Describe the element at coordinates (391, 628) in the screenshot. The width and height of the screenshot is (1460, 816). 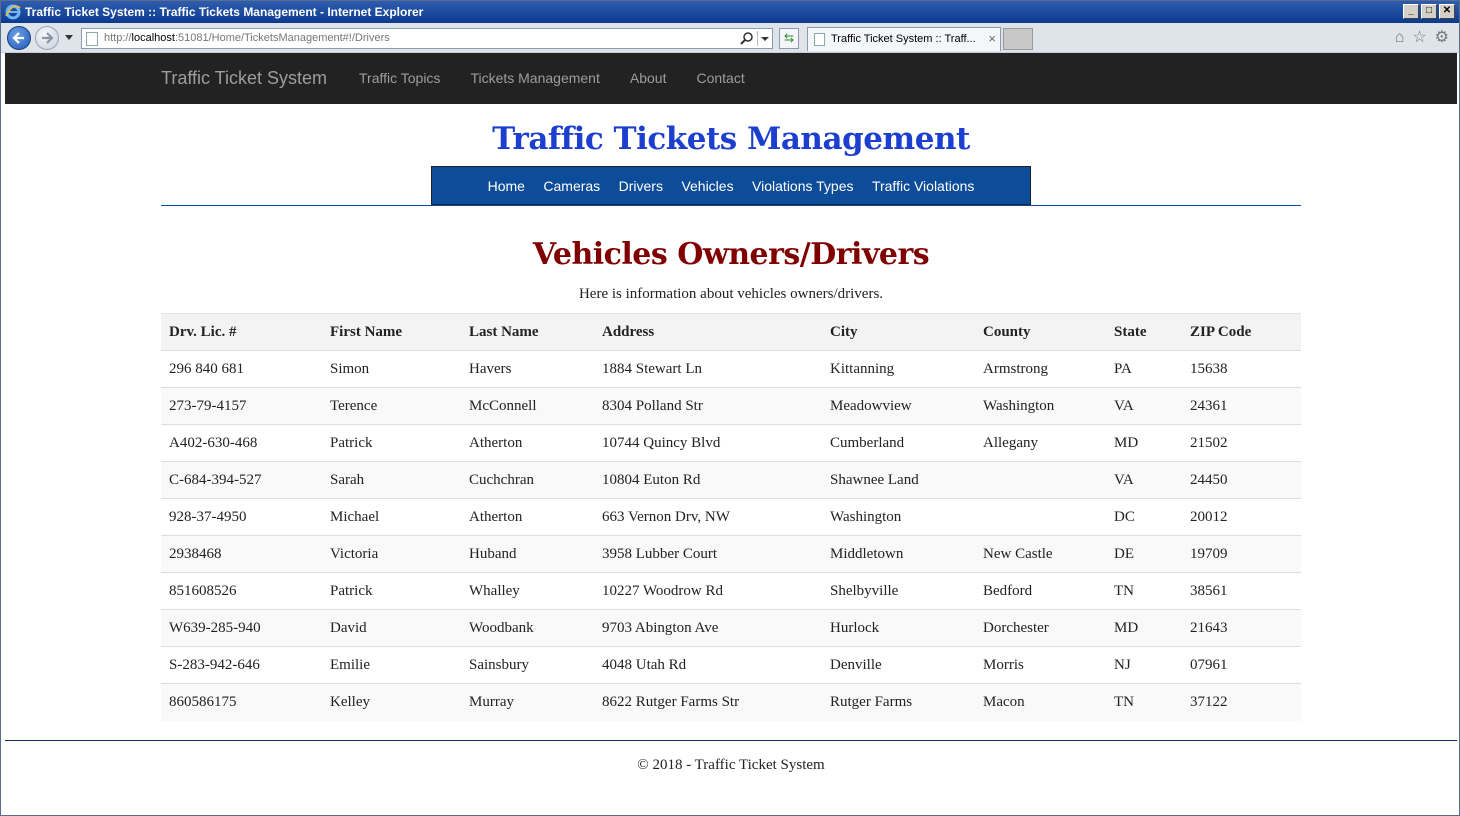
I see `table-cell: David` at that location.